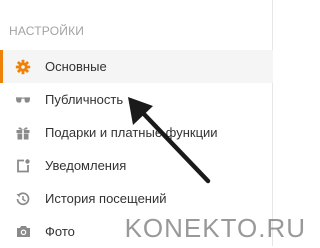 This screenshot has width=320, height=248. Describe the element at coordinates (23, 232) in the screenshot. I see `camera-icon` at that location.